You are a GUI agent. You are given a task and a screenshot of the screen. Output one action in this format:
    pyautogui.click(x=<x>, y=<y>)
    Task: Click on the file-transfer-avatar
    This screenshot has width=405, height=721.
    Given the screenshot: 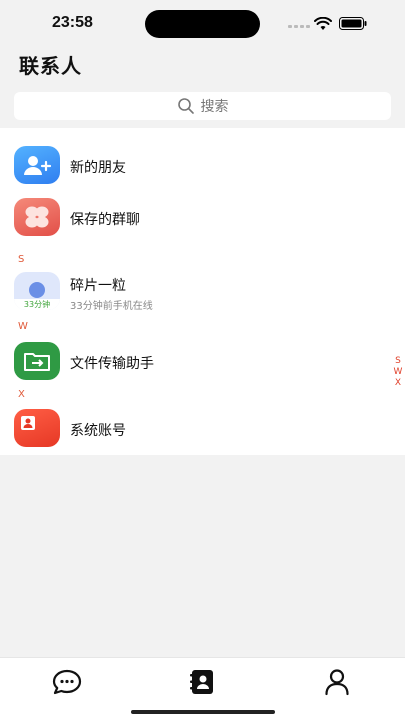 What is the action you would take?
    pyautogui.click(x=37, y=361)
    